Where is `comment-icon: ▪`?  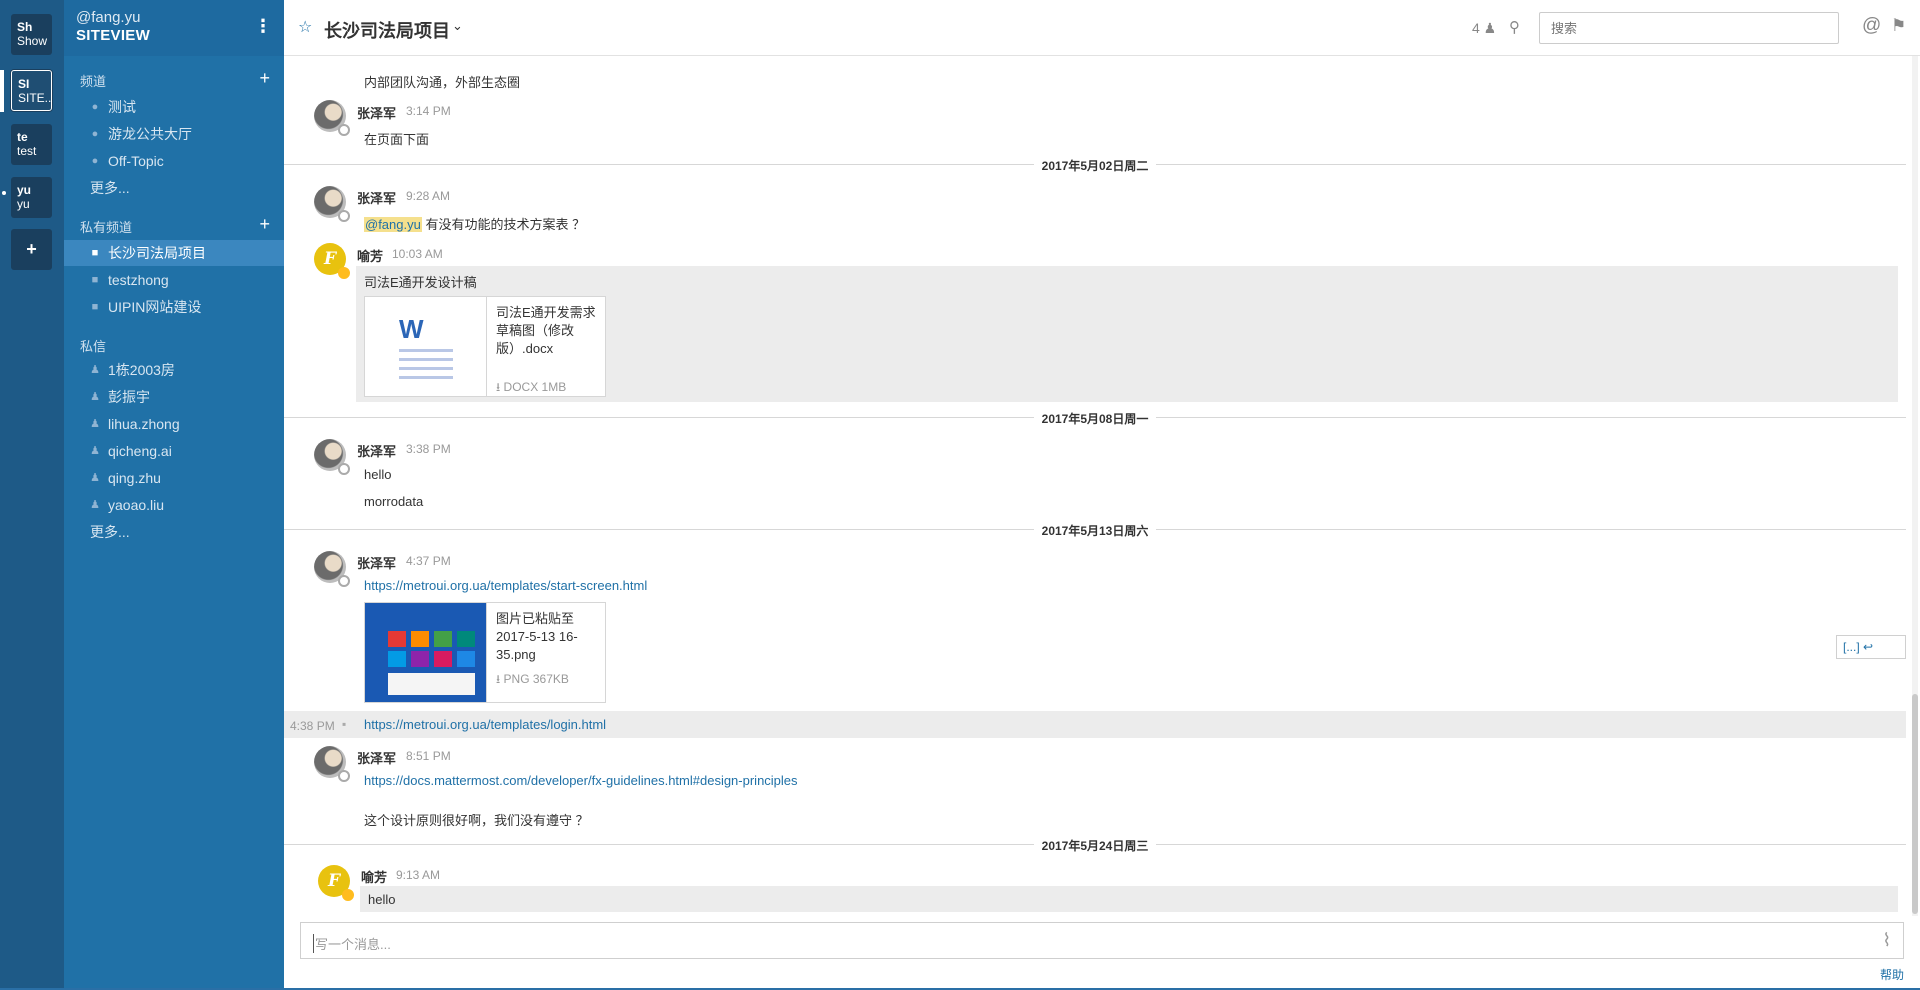 comment-icon: ▪ is located at coordinates (344, 724).